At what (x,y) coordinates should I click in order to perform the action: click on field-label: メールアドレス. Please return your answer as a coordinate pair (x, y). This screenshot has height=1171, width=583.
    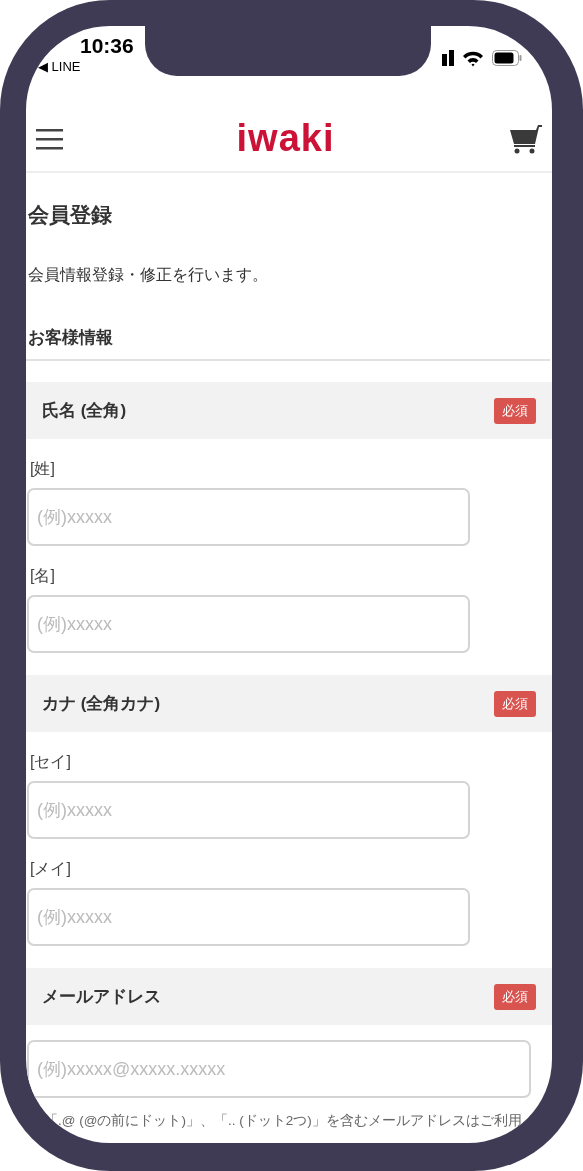
    Looking at the image, I should click on (101, 997).